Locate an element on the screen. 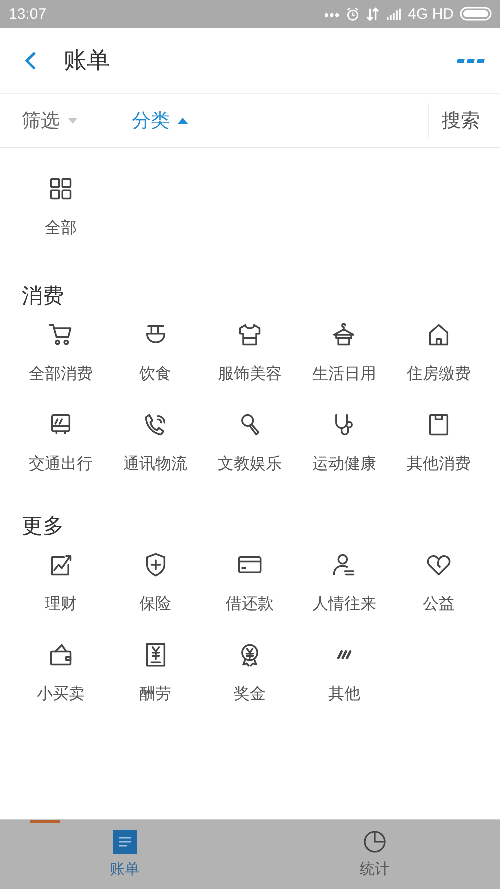  signal-icon is located at coordinates (394, 14).